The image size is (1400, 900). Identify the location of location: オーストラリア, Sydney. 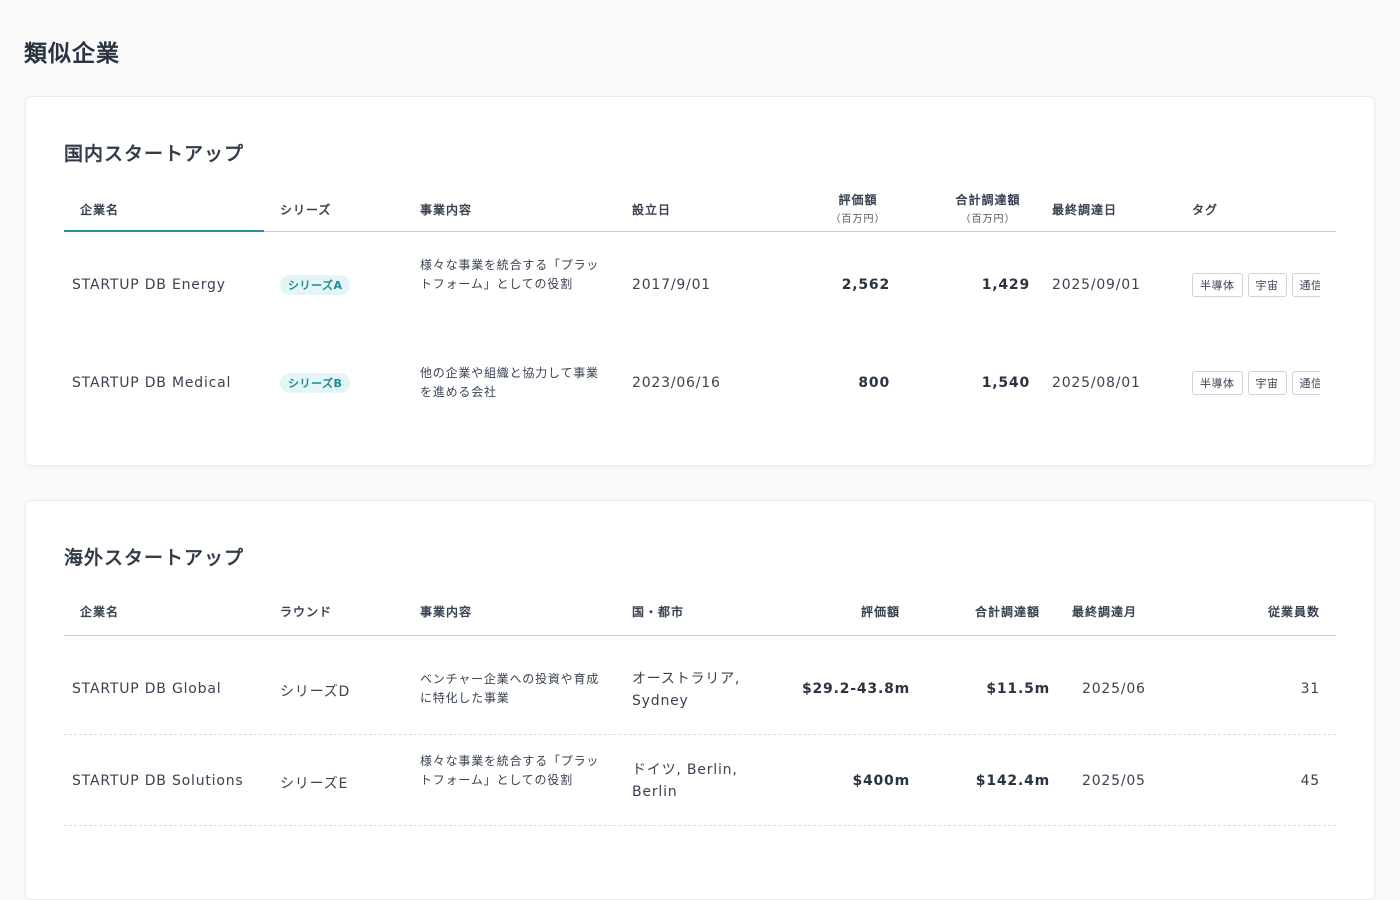
(686, 690).